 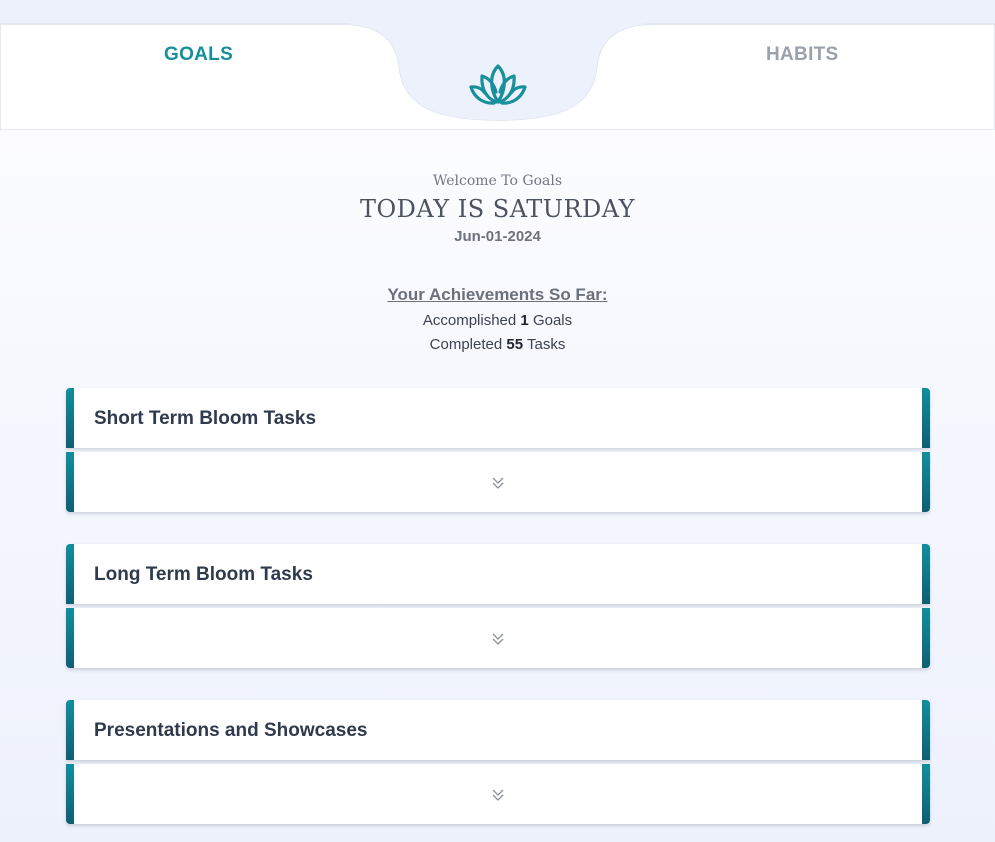 What do you see at coordinates (466, 344) in the screenshot?
I see `tasks-prefix: Completed` at bounding box center [466, 344].